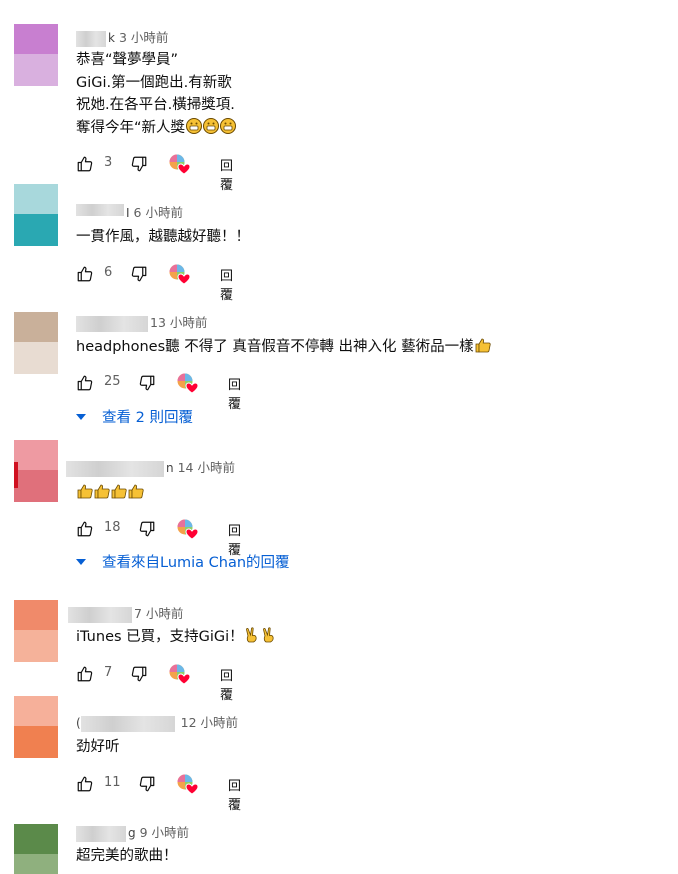  I want to click on view-replies-label: 查看 2 則回覆, so click(147, 418).